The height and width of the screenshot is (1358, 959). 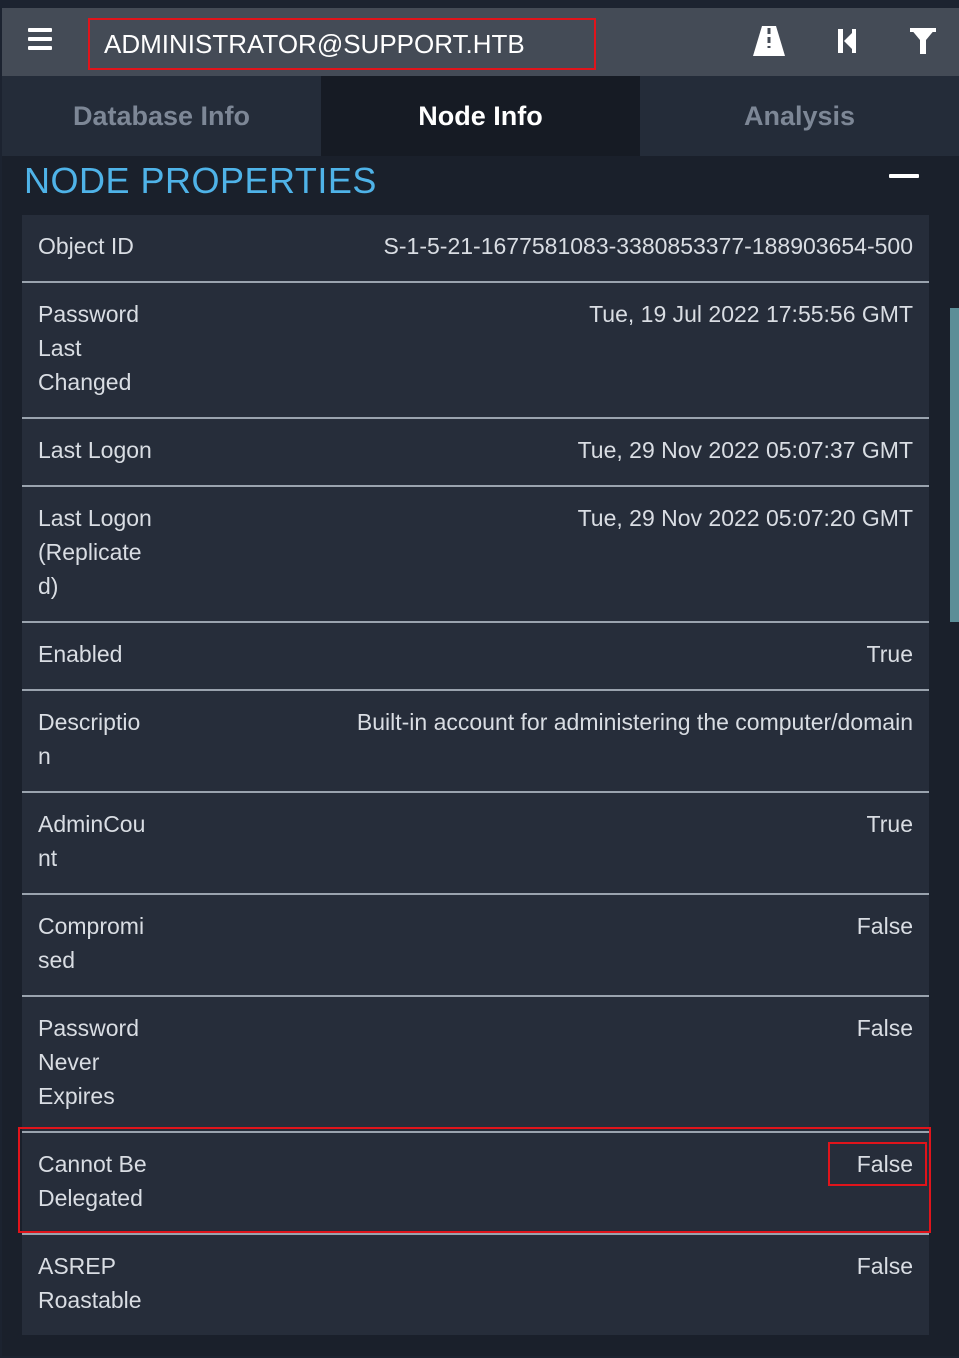 I want to click on property-key: Enabled, so click(x=80, y=654).